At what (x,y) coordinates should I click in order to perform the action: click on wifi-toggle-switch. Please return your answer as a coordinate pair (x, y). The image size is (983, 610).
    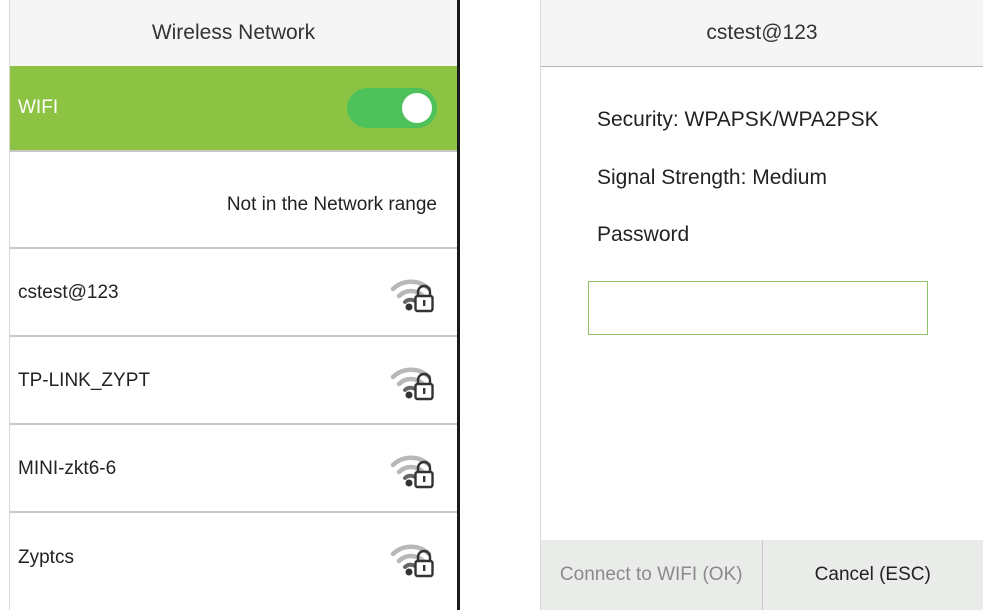
    Looking at the image, I should click on (392, 108).